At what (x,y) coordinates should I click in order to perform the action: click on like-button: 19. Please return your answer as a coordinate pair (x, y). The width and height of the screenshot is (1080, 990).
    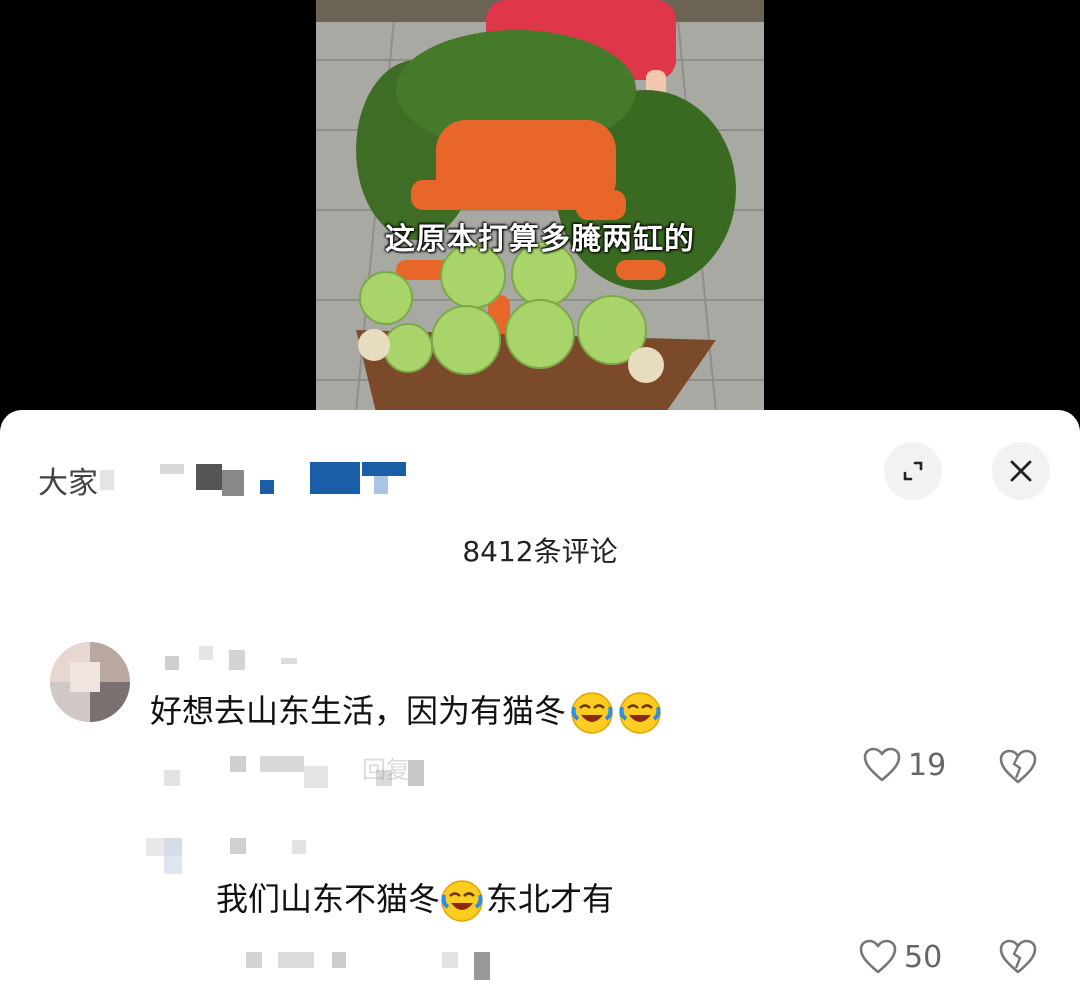
    Looking at the image, I should click on (904, 765).